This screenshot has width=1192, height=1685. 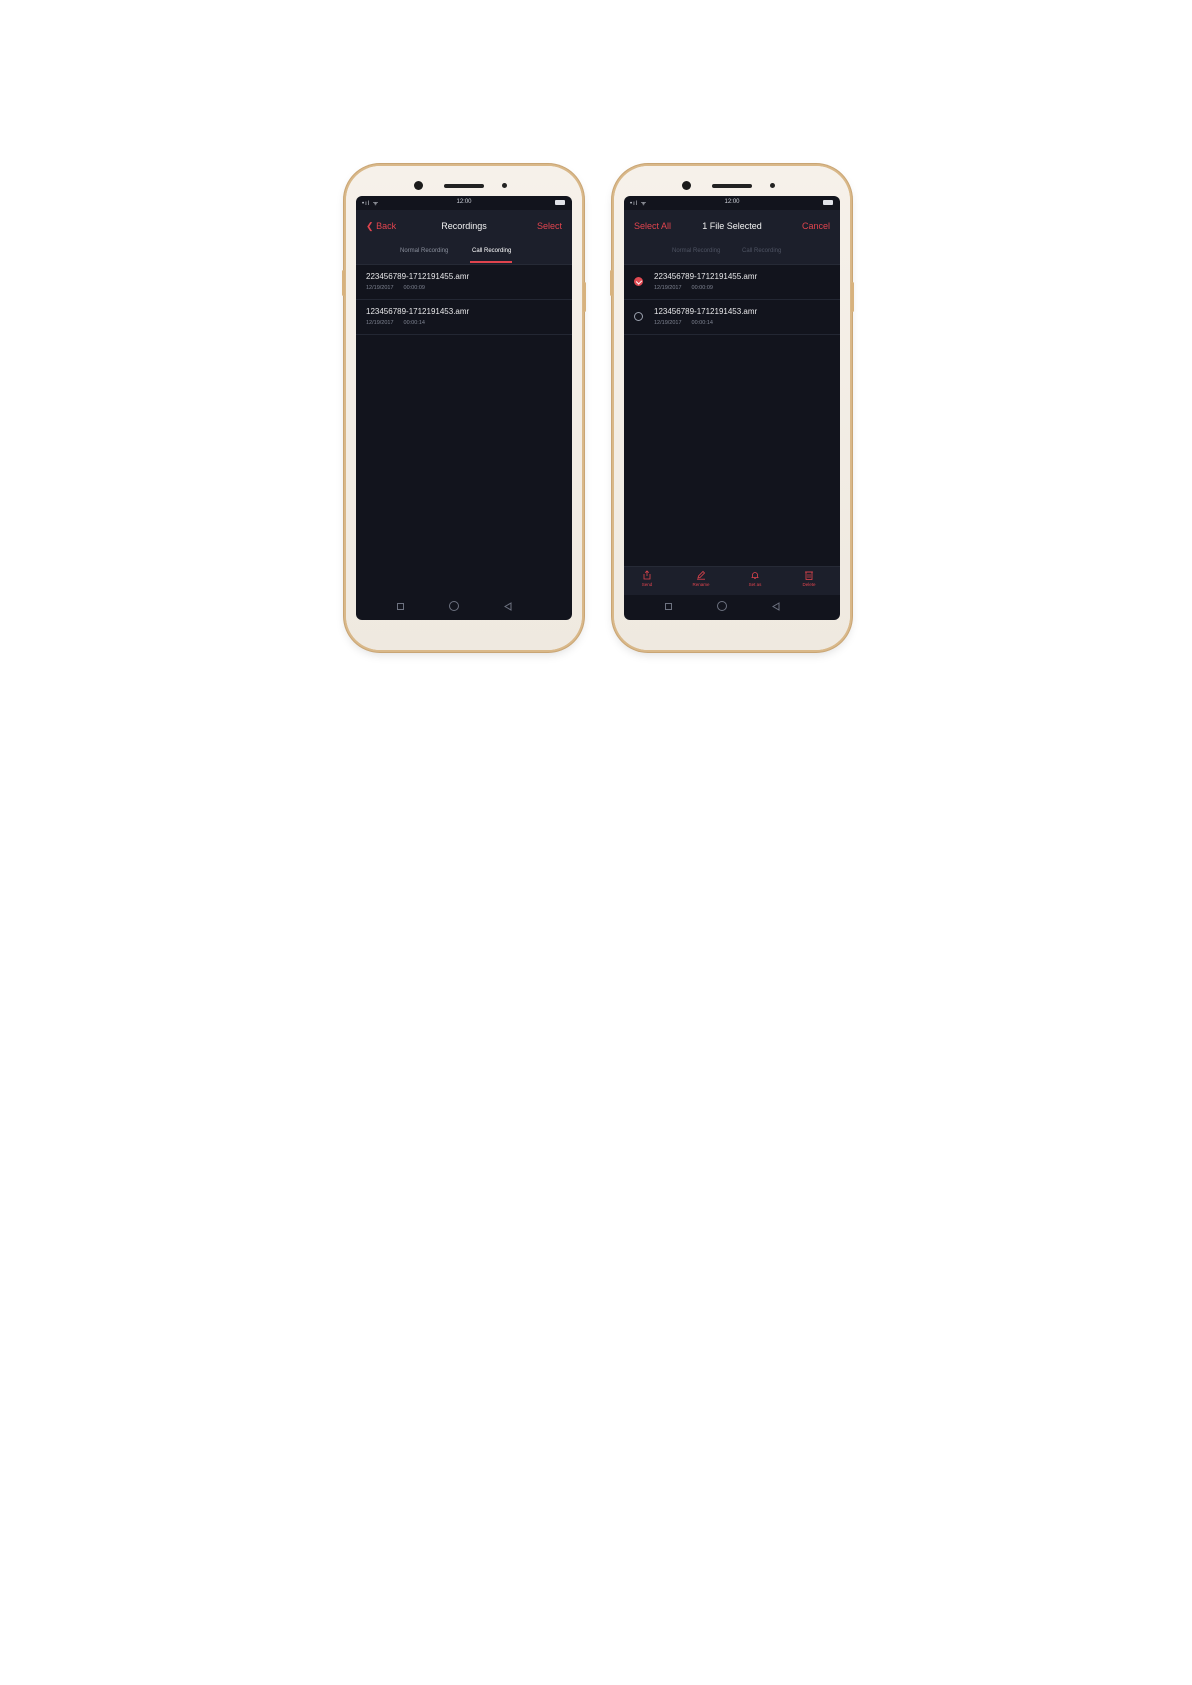 I want to click on action-bar: Send Rename Set as Delete, so click(x=732, y=580).